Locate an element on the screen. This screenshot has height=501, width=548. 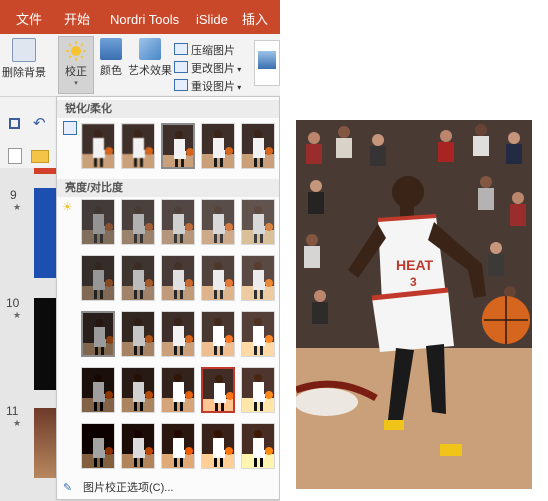
picture-style-thumb is located at coordinates (267, 63).